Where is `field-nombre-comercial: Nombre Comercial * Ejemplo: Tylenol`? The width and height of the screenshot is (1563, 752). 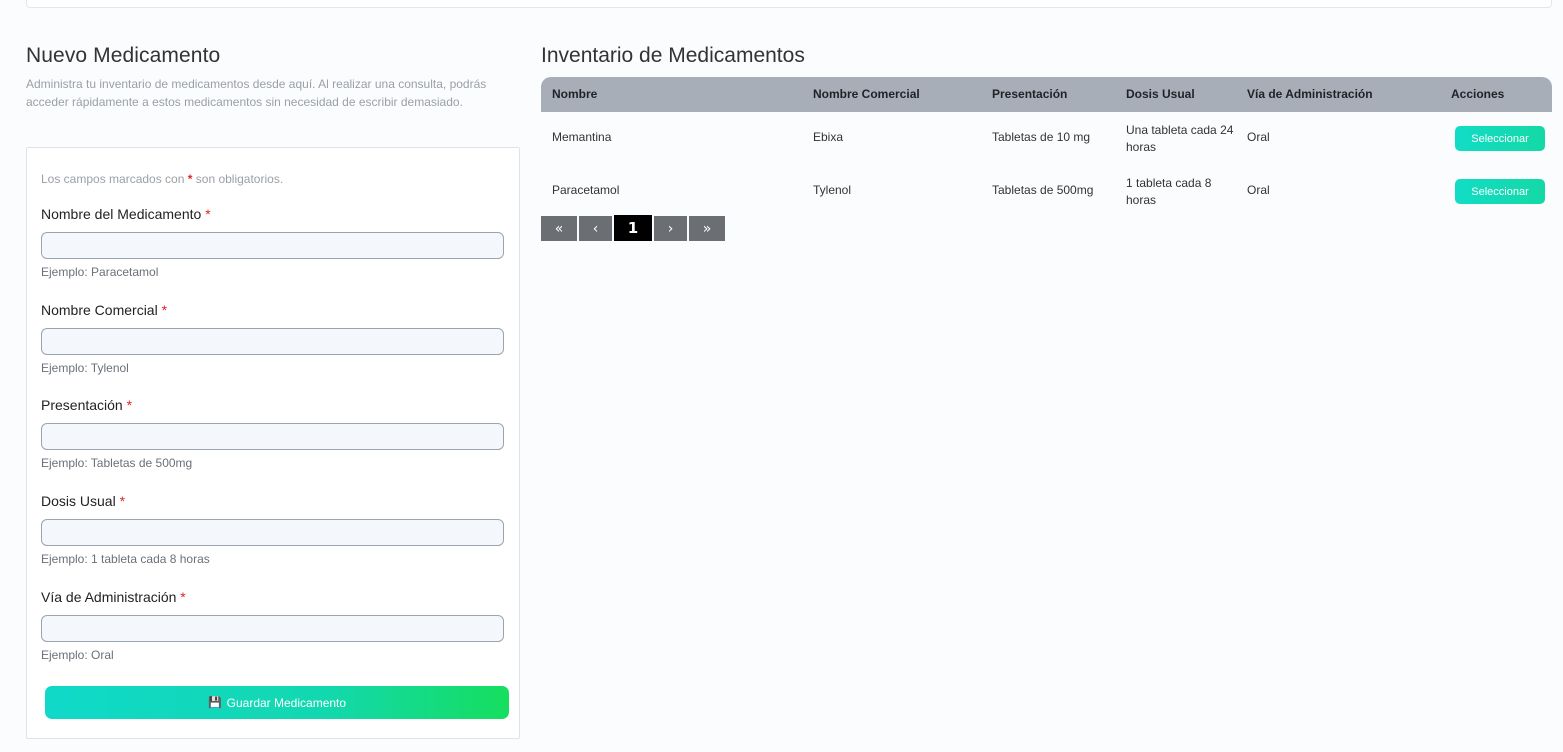 field-nombre-comercial: Nombre Comercial * Ejemplo: Tylenol is located at coordinates (273, 338).